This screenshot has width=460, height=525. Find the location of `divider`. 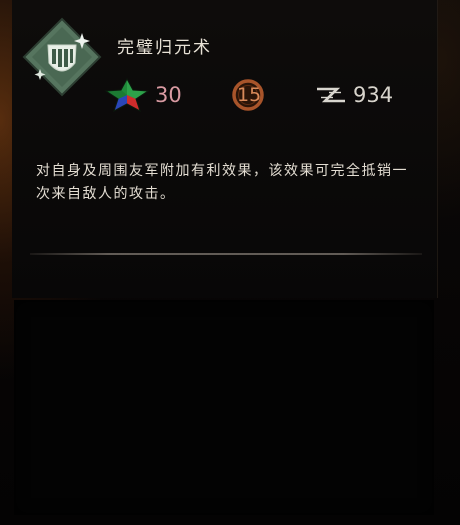

divider is located at coordinates (226, 254).